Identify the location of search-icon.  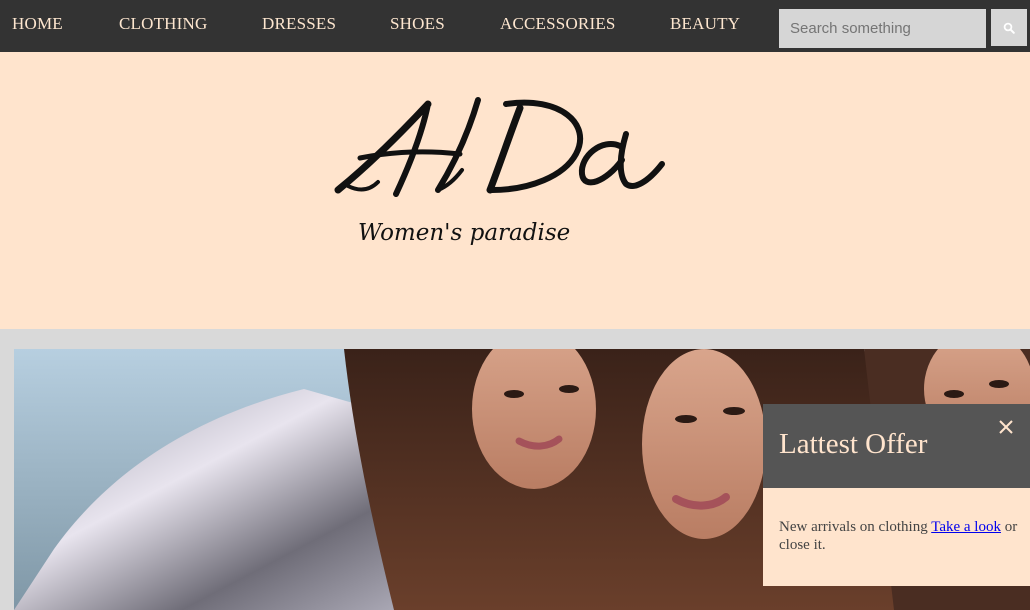
(1009, 28).